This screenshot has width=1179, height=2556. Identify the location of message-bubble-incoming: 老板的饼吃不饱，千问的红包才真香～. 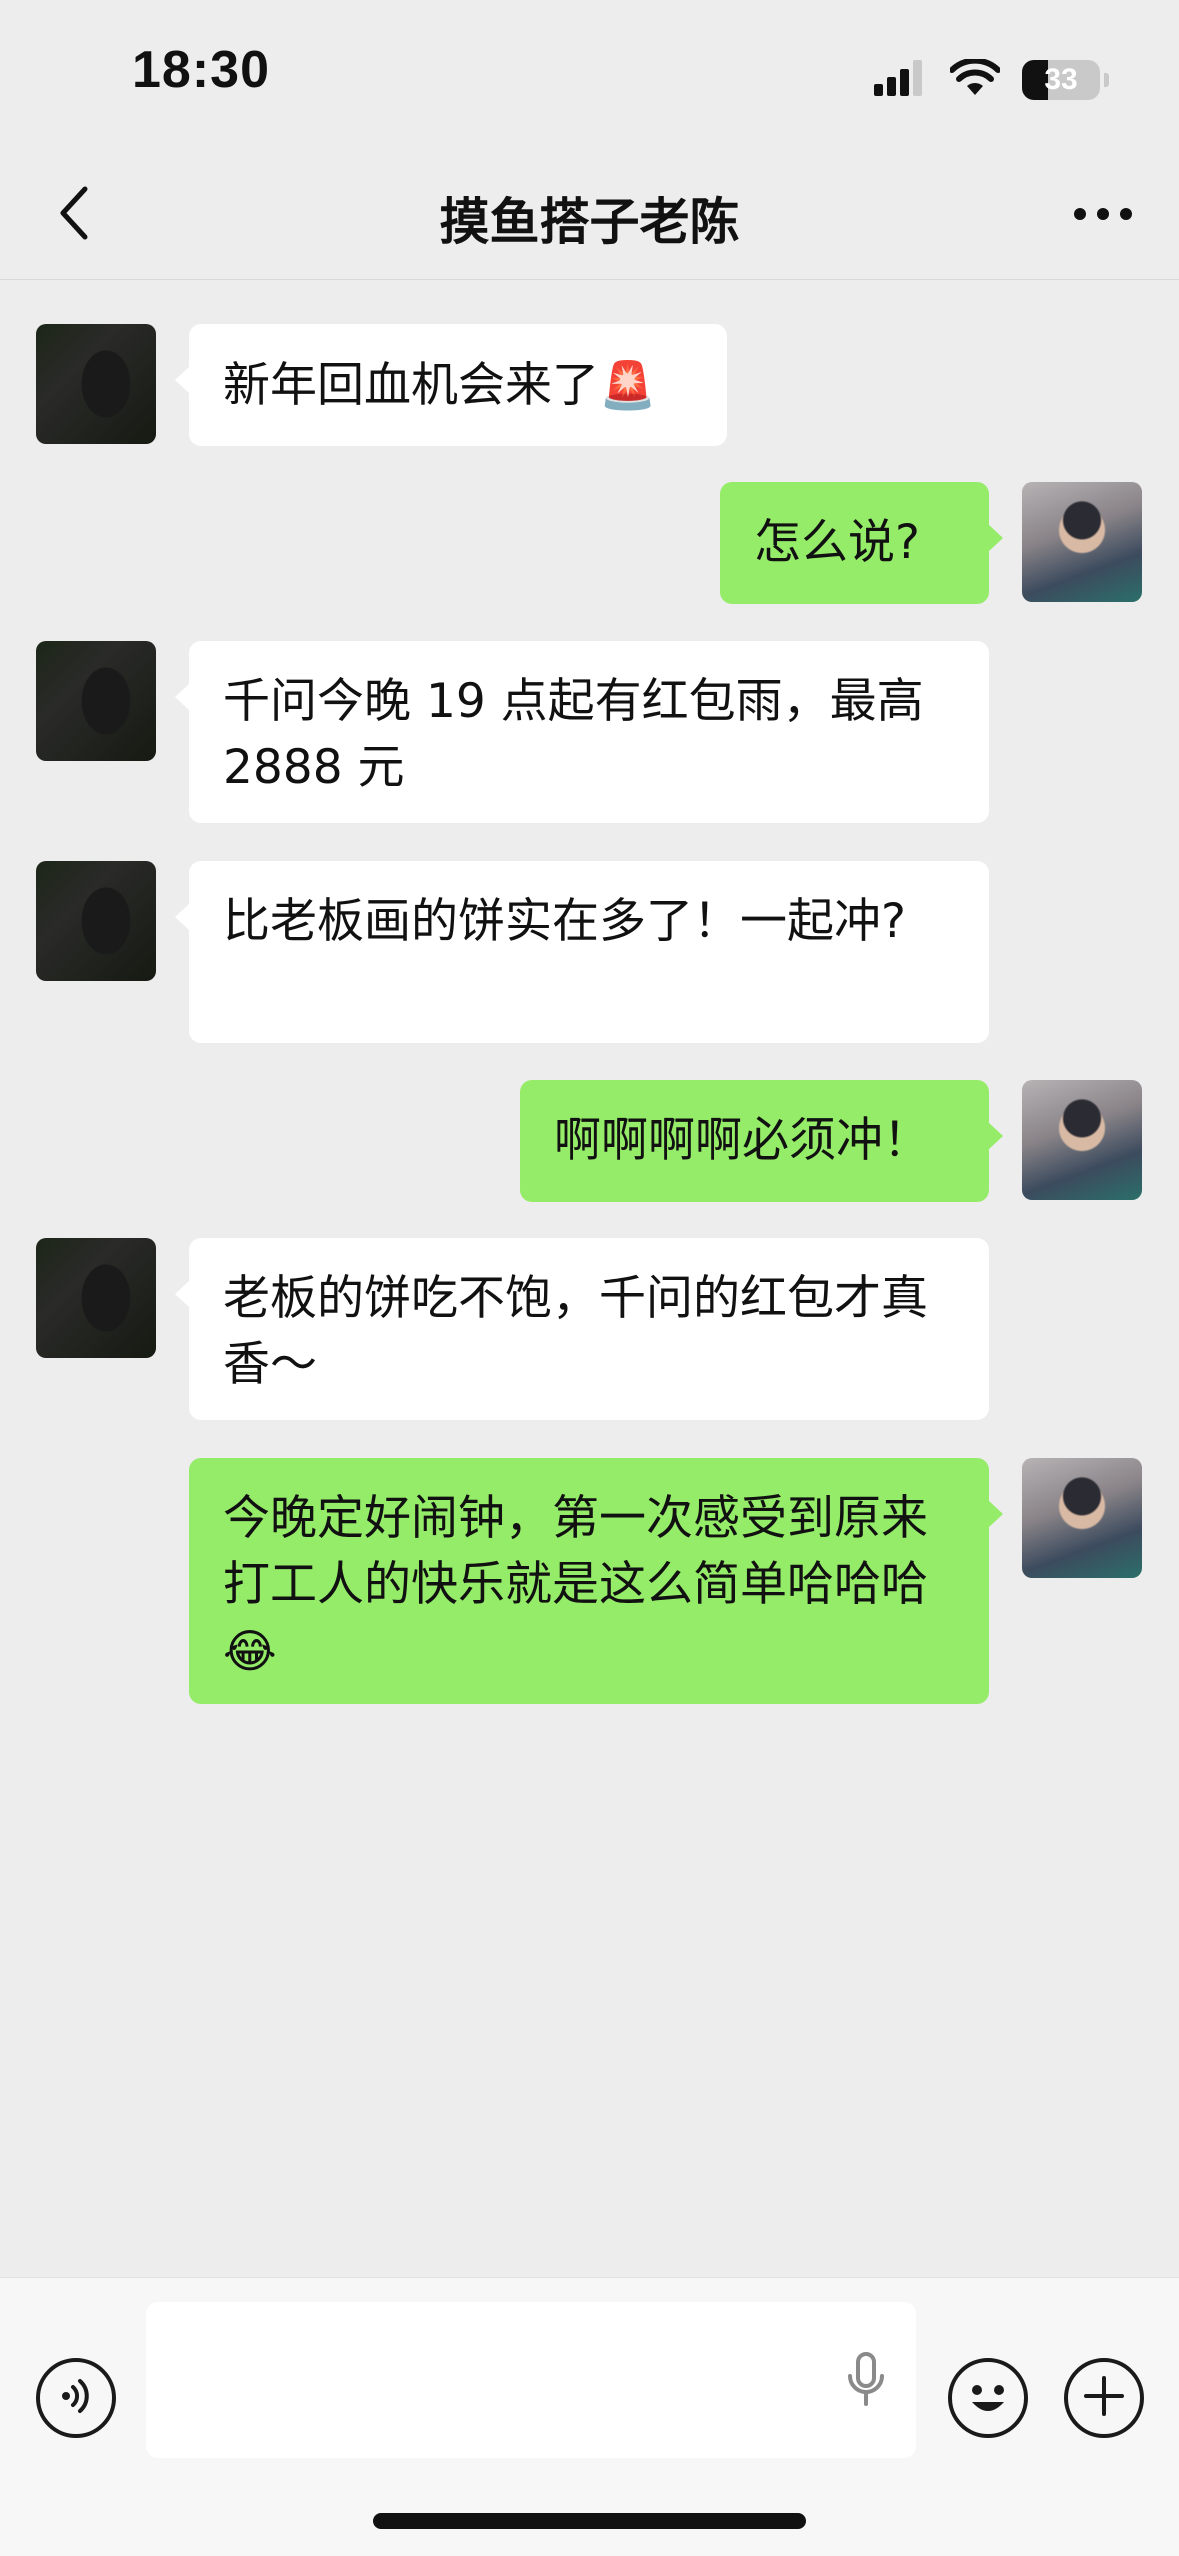
(582, 1329).